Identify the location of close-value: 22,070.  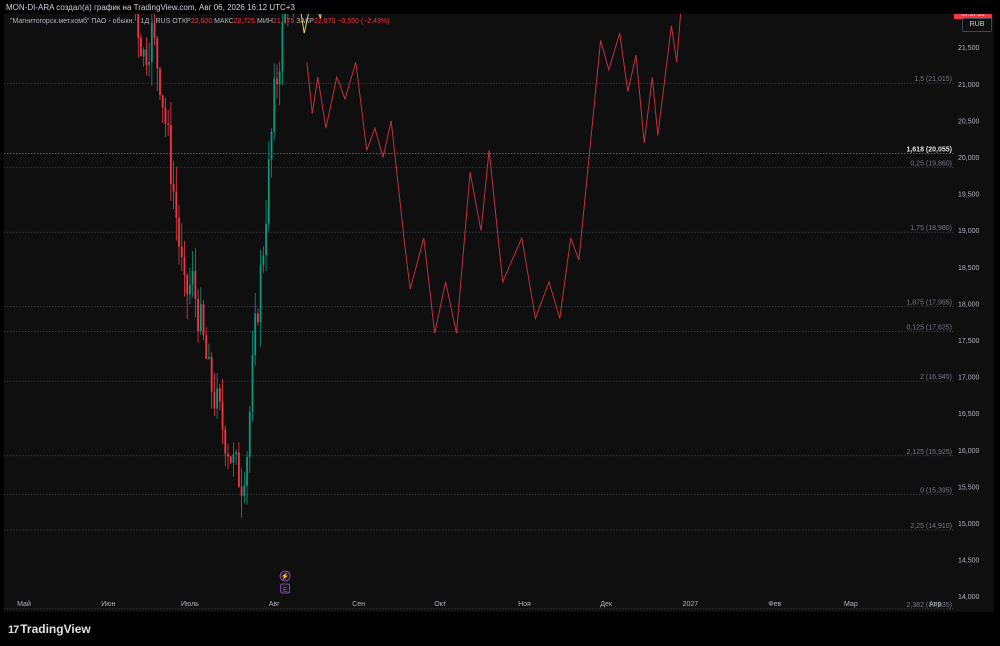
(324, 21).